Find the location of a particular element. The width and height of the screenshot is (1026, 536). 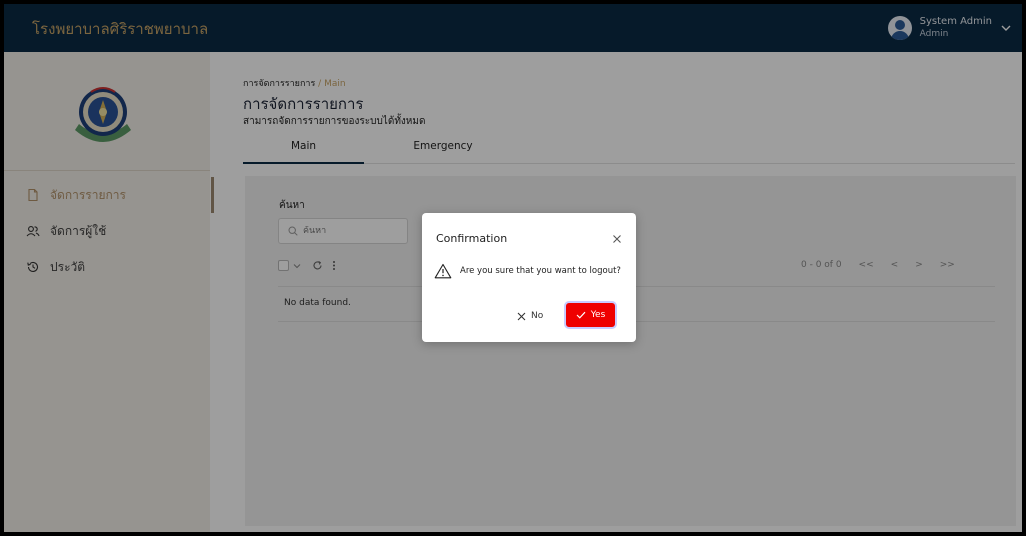

warning-icon is located at coordinates (443, 271).